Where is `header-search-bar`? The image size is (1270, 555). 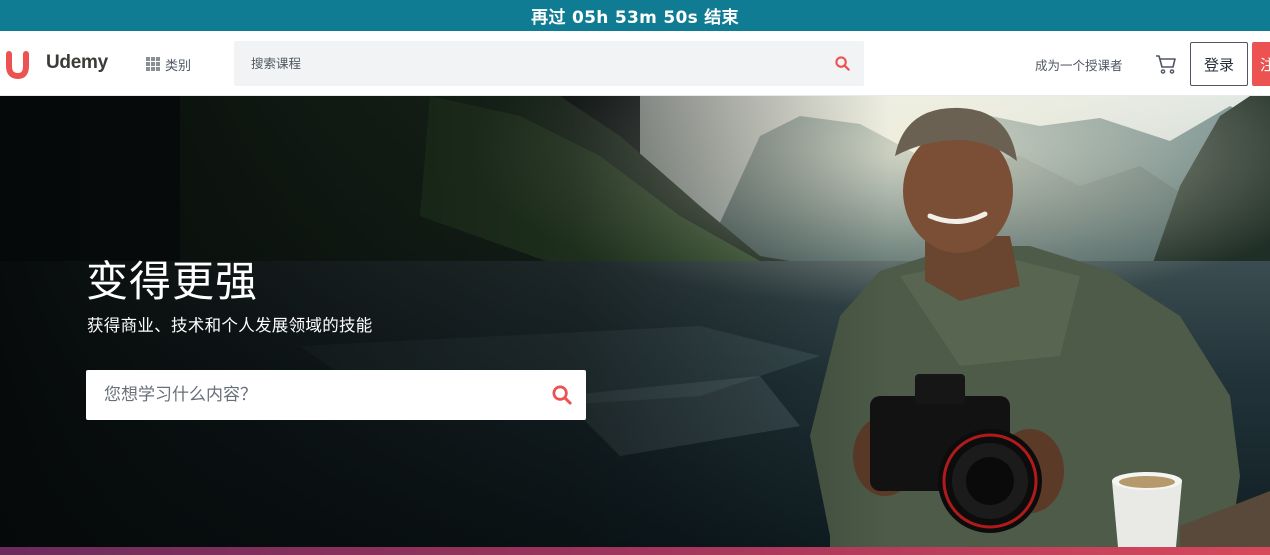
header-search-bar is located at coordinates (549, 63).